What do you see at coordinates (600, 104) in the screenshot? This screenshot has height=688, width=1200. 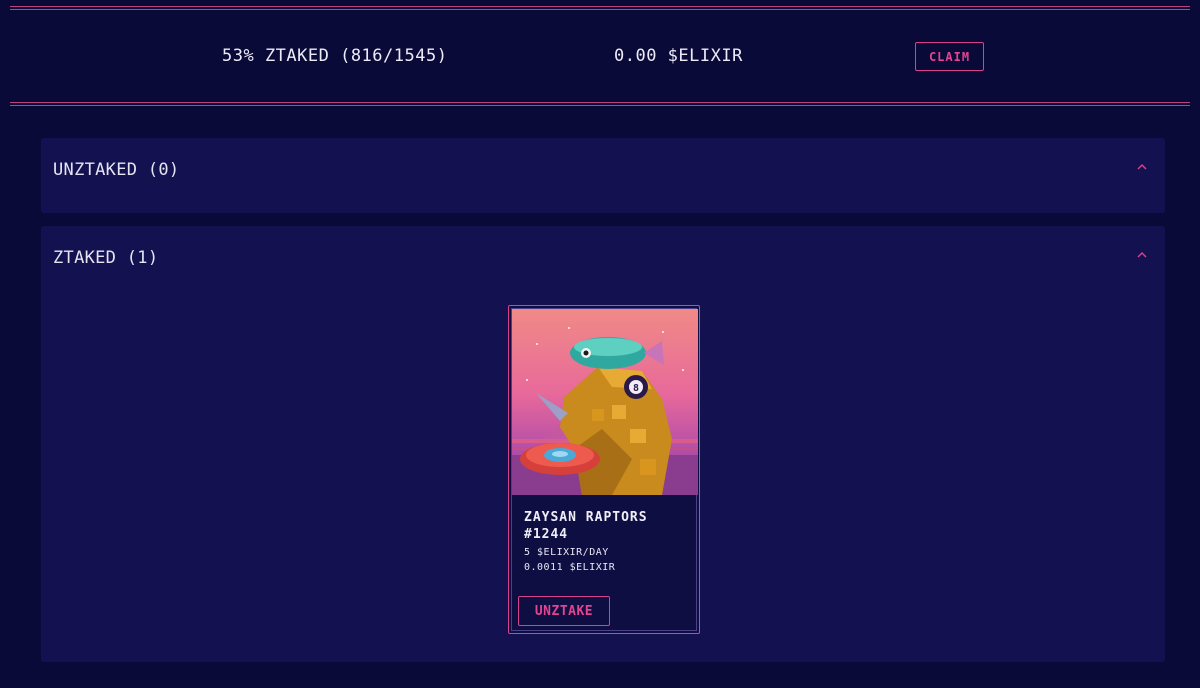 I see `bottom-divider` at bounding box center [600, 104].